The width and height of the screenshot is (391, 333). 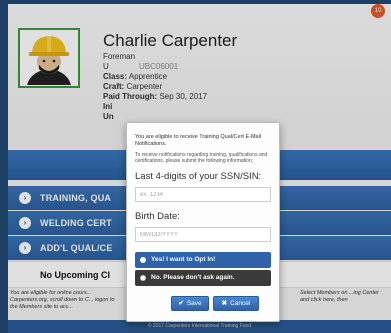 I want to click on birth-date-label: Birth Date:, so click(x=157, y=216).